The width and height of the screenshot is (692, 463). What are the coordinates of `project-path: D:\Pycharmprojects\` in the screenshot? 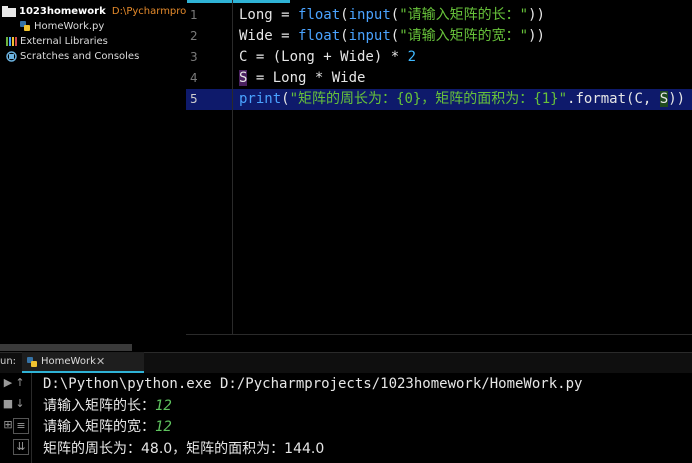 It's located at (148, 11).